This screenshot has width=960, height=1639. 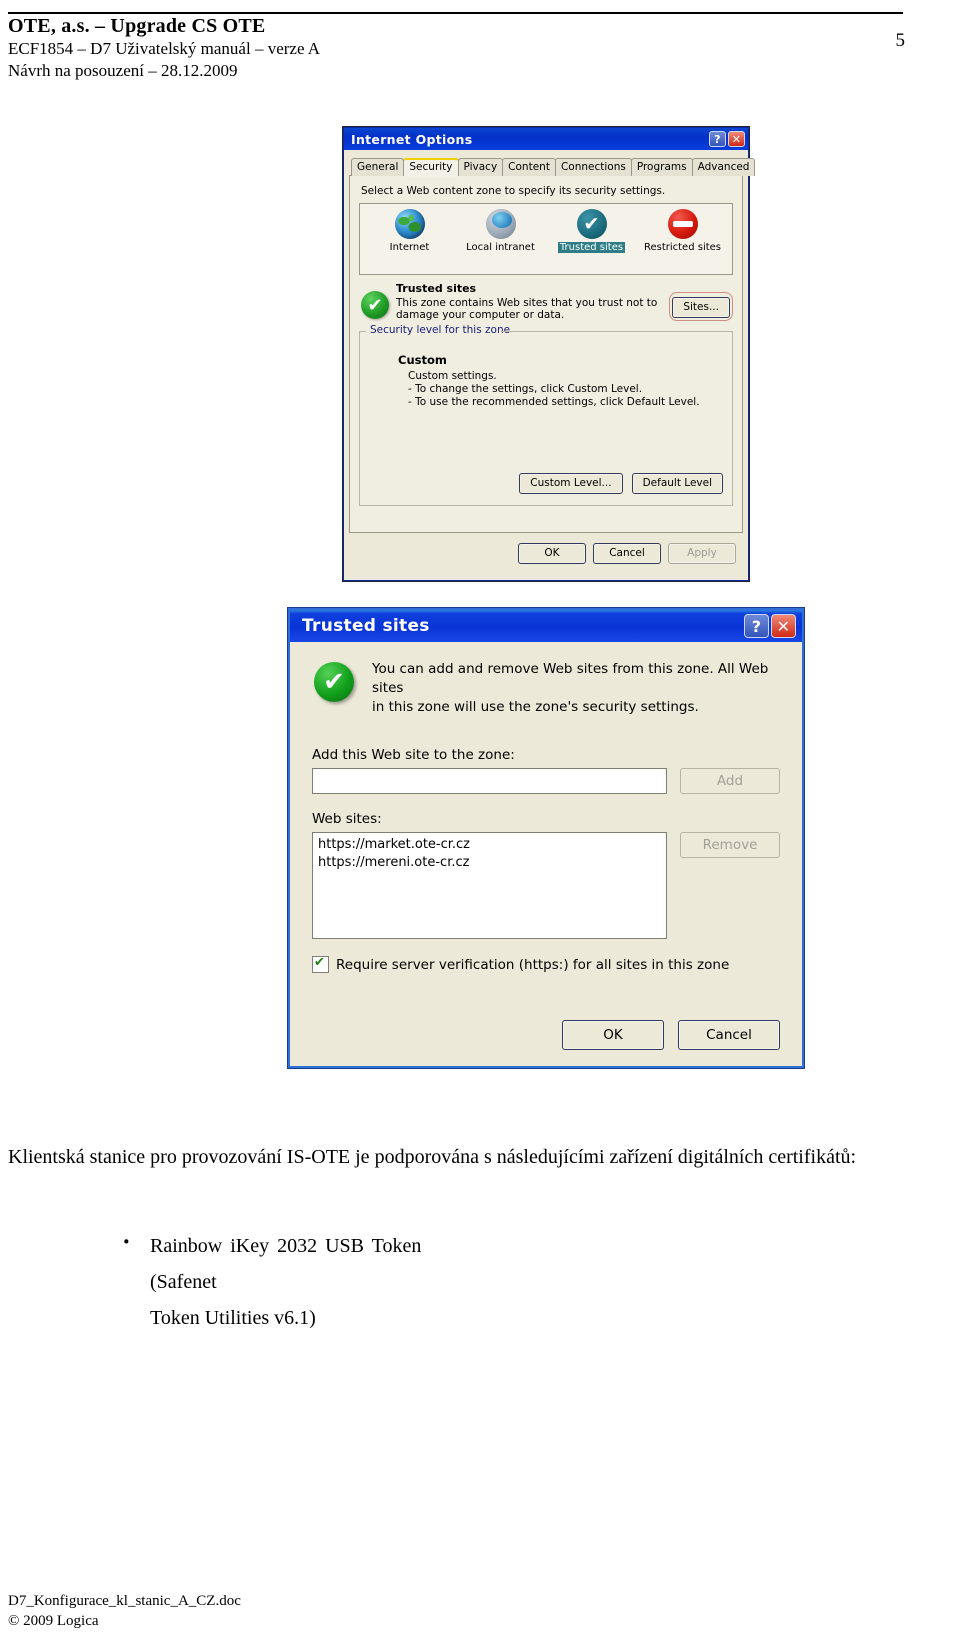 I want to click on tab-security: Security, so click(x=431, y=167).